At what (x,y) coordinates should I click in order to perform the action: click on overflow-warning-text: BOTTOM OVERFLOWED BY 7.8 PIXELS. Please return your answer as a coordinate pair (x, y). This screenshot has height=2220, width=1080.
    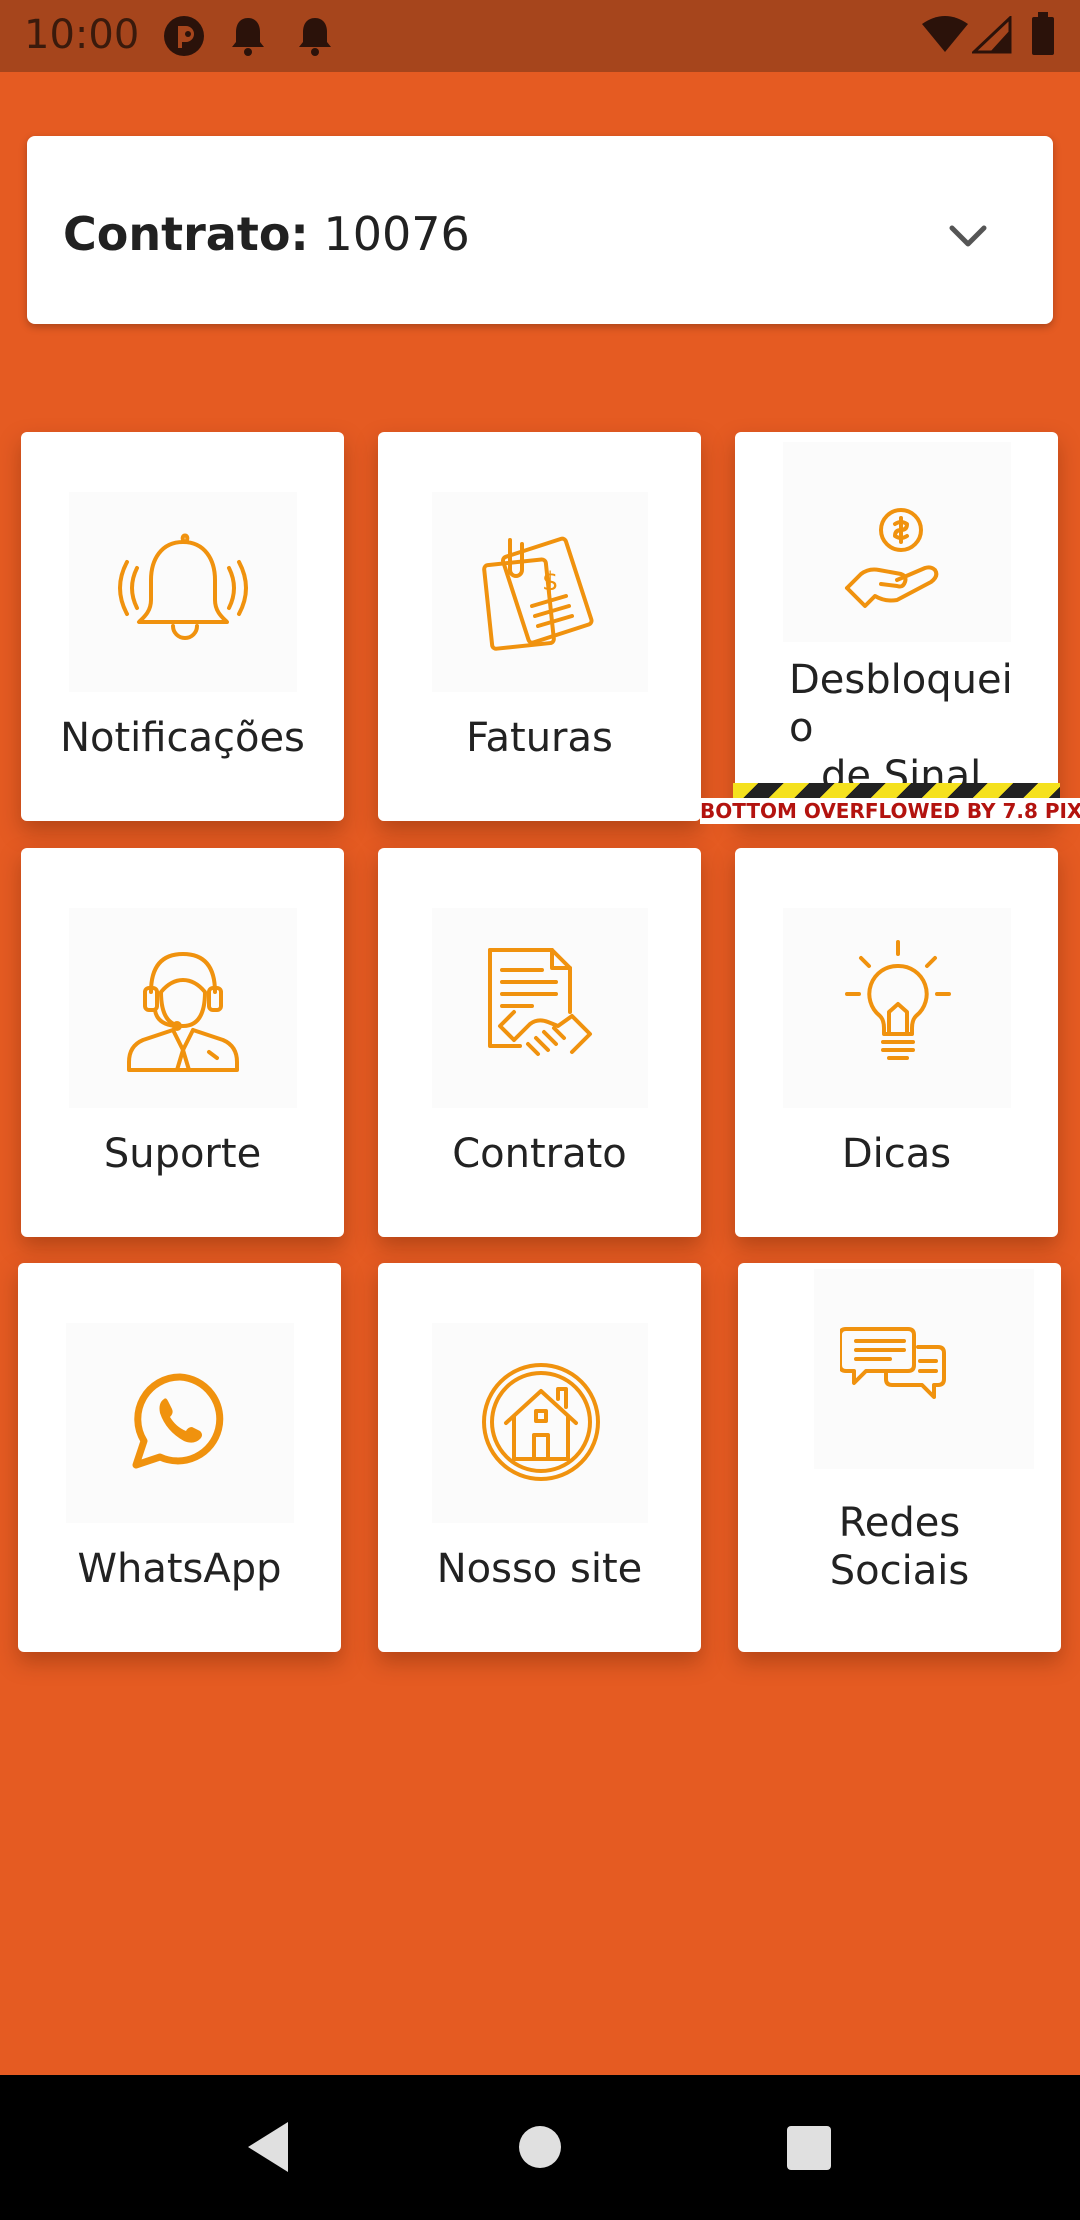
    Looking at the image, I should click on (890, 811).